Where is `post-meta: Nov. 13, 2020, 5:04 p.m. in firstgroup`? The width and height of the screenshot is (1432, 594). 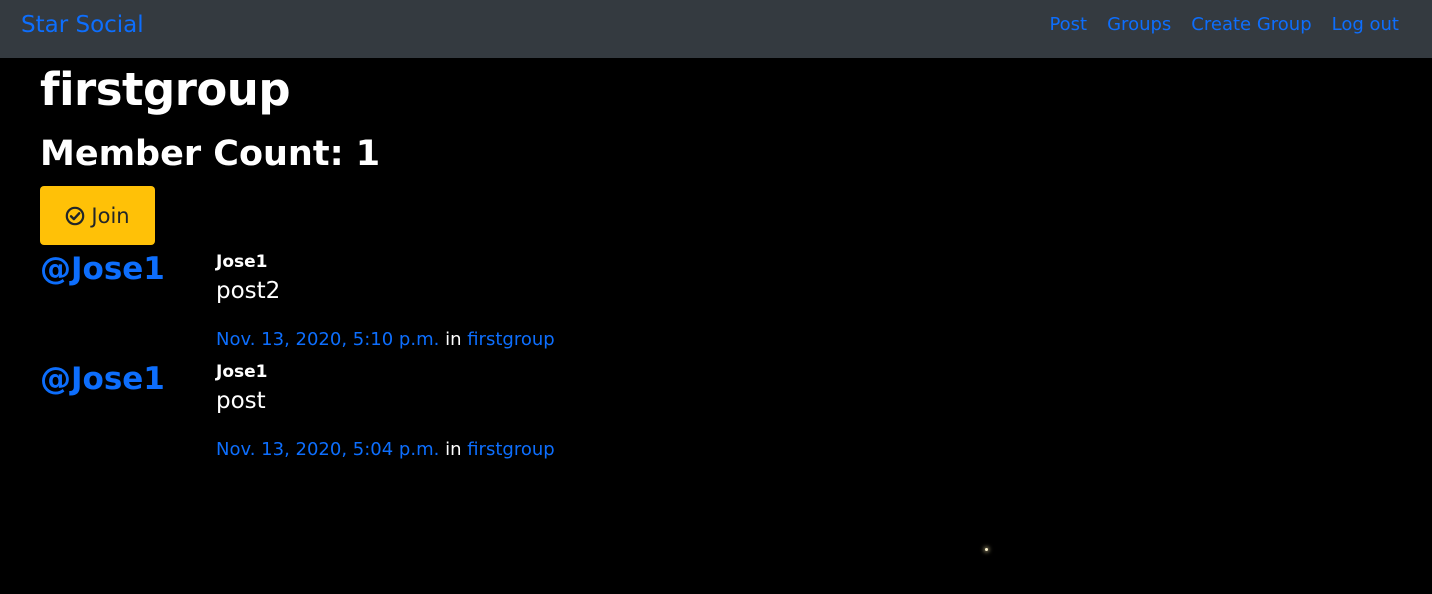
post-meta: Nov. 13, 2020, 5:04 p.m. in firstgroup is located at coordinates (385, 450).